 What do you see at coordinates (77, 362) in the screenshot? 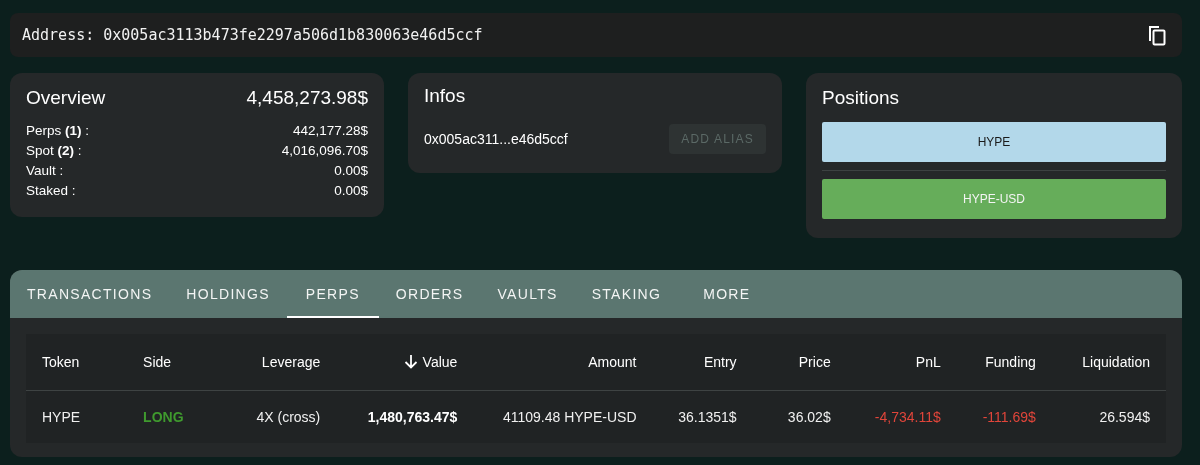
I see `column-header: Token` at bounding box center [77, 362].